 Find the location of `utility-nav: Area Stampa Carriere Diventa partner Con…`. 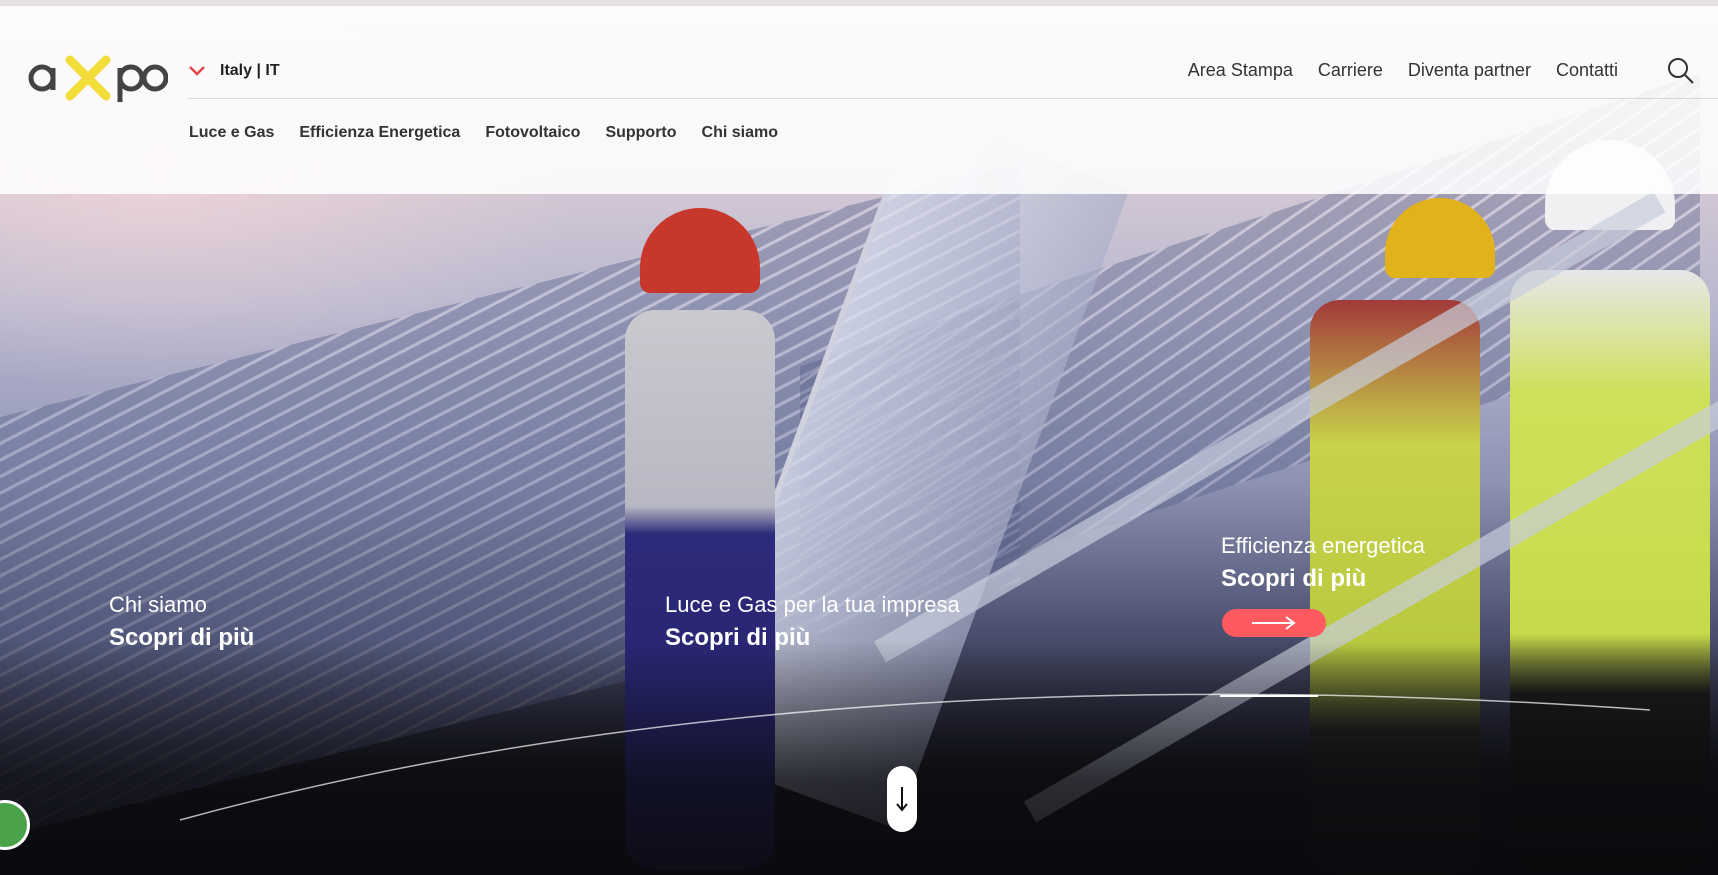

utility-nav: Area Stampa Carriere Diventa partner Con… is located at coordinates (1403, 70).